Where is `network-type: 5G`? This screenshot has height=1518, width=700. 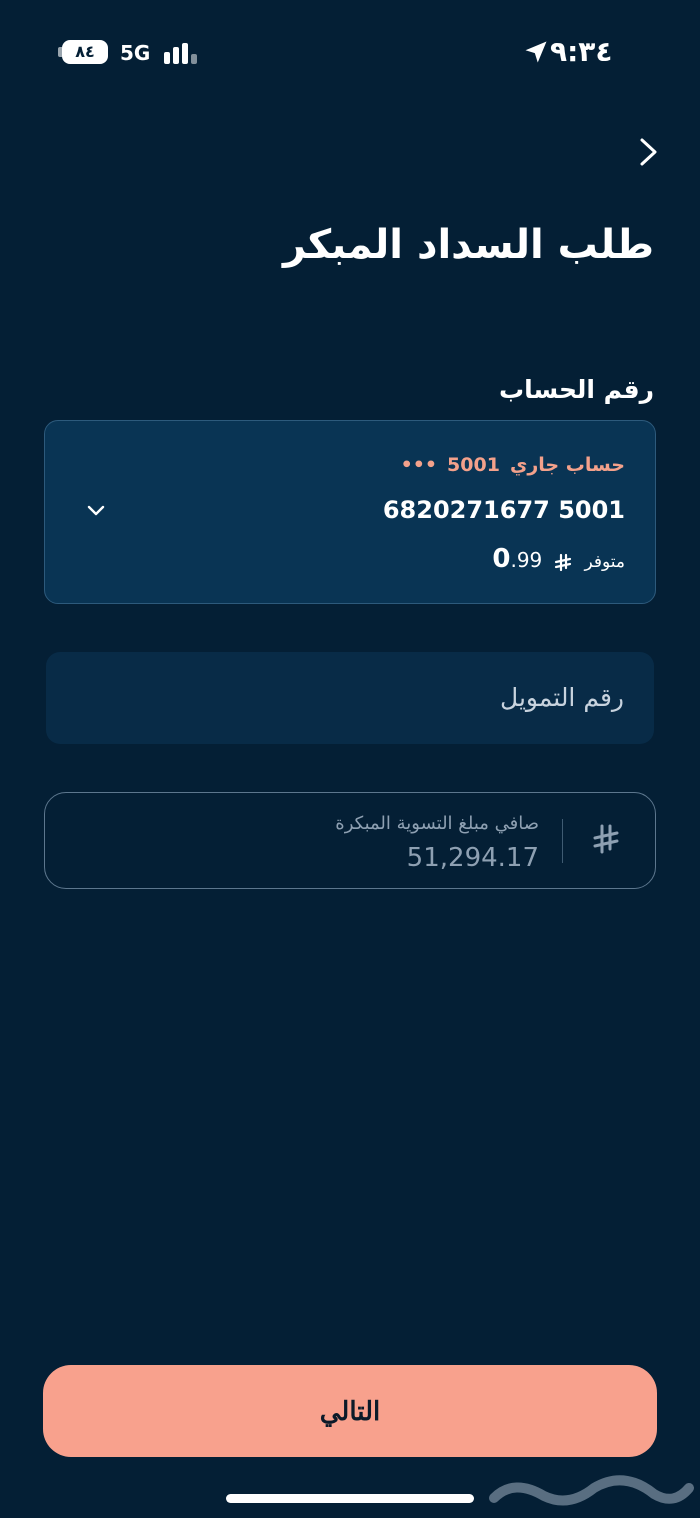 network-type: 5G is located at coordinates (135, 53).